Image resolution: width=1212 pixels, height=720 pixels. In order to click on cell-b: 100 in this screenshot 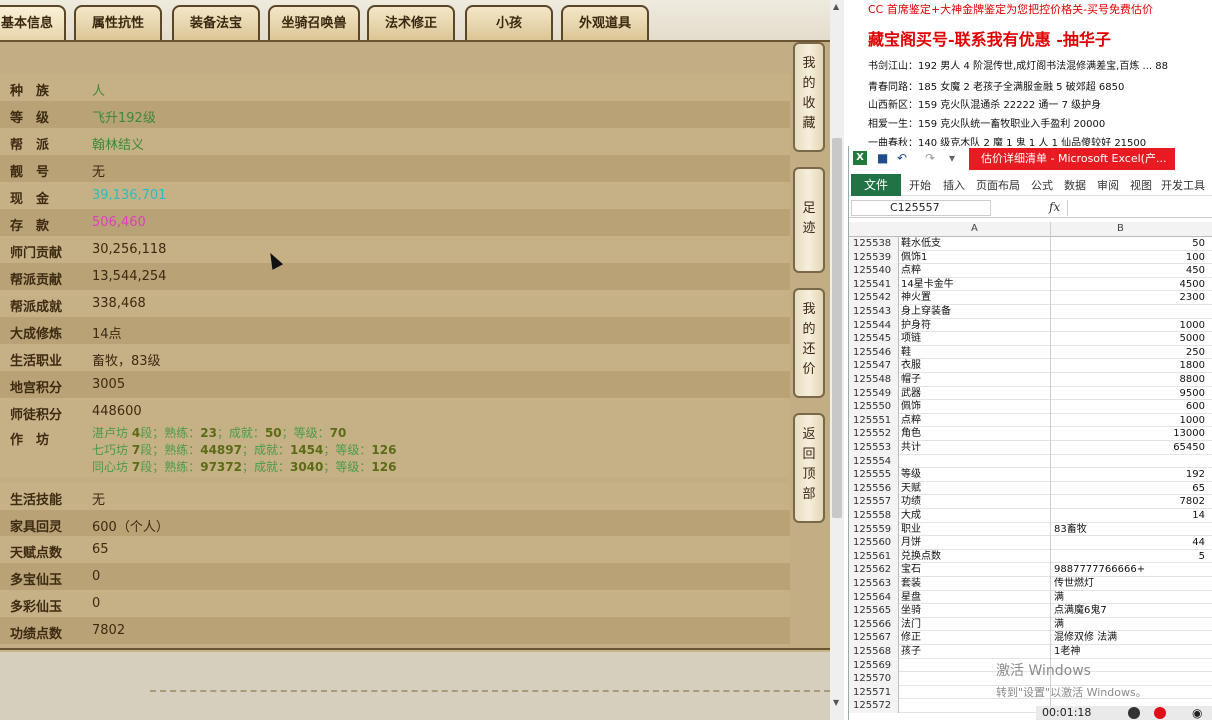, I will do `click(1130, 258)`.